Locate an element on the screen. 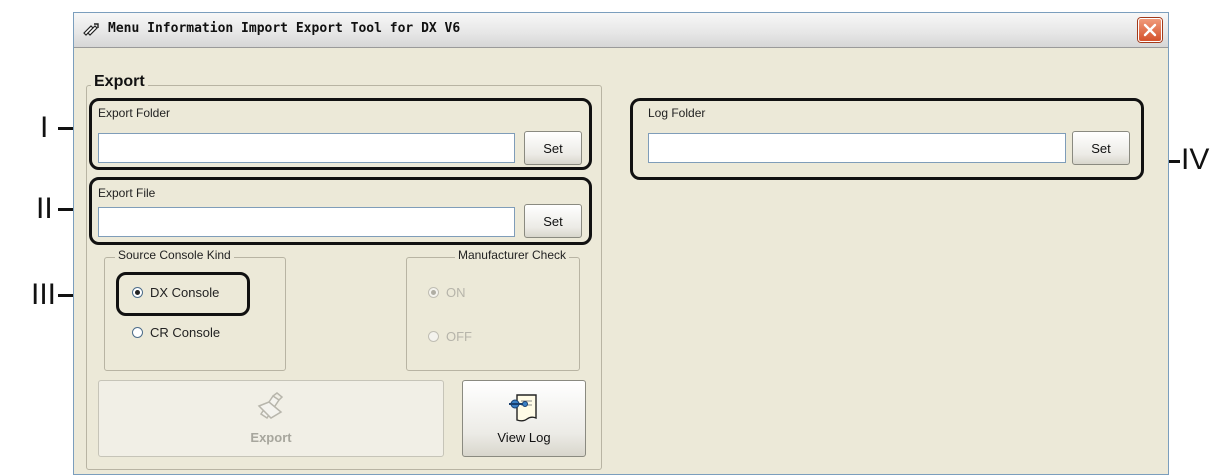 The image size is (1229, 475). close-button is located at coordinates (1150, 30).